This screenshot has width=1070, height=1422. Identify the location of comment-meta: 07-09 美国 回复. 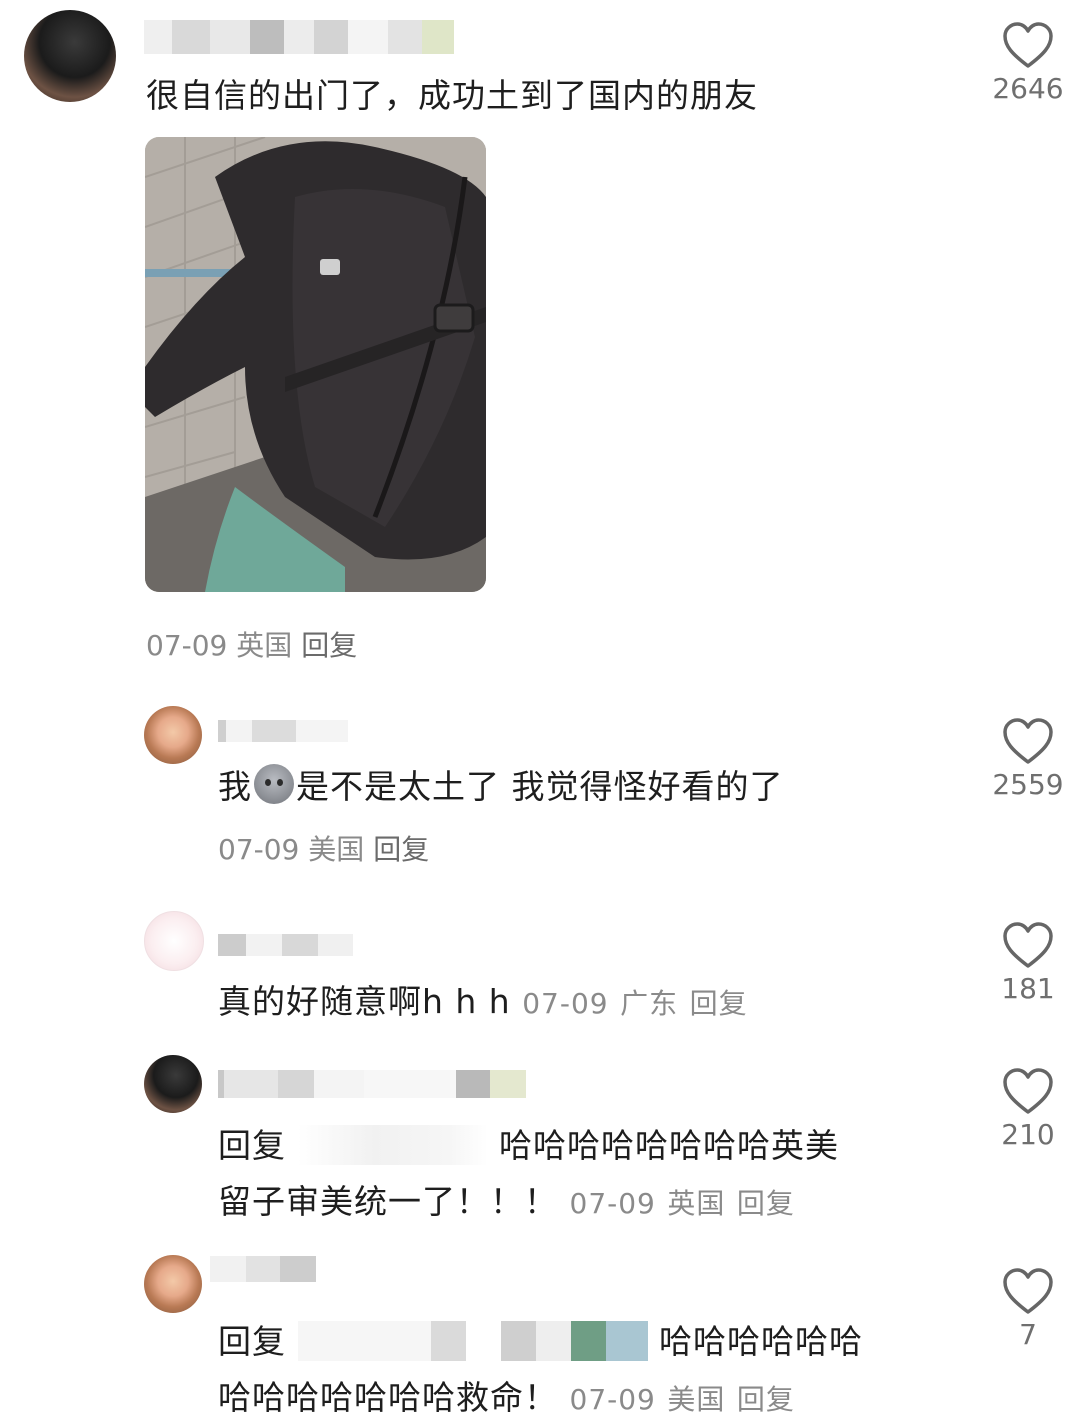
(323, 848).